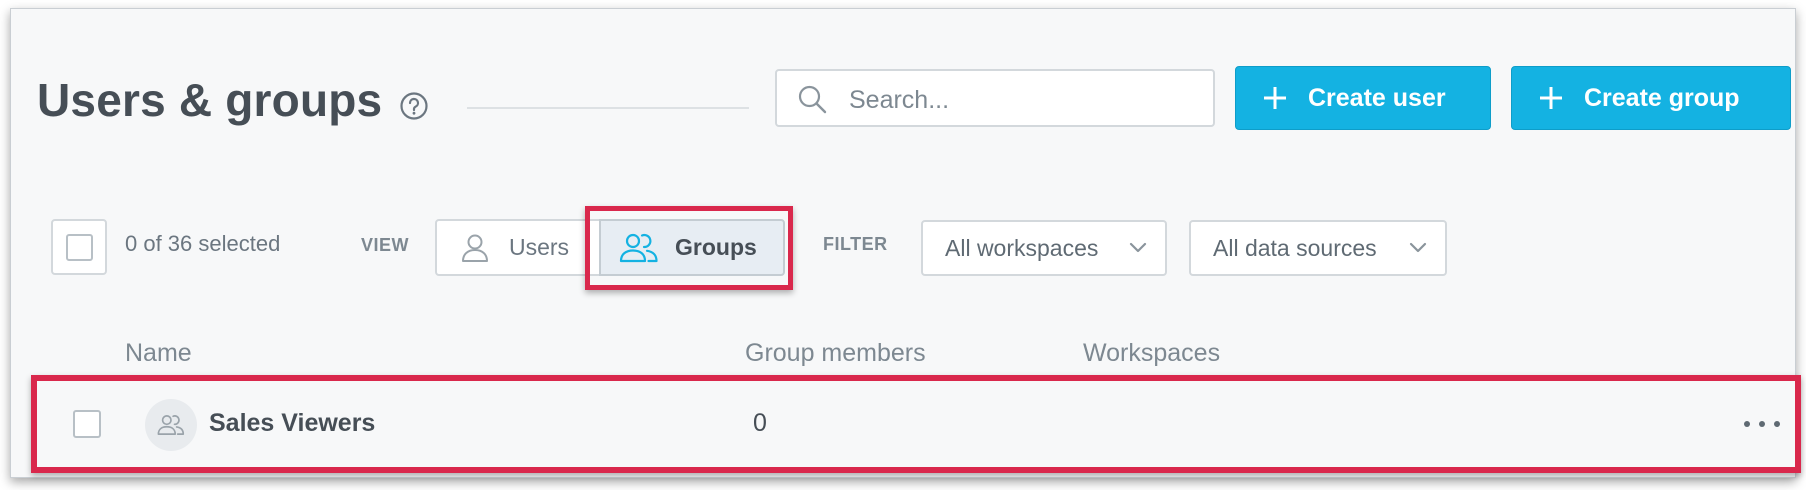 Image resolution: width=1806 pixels, height=490 pixels. I want to click on workspaces-filter-dropdown: All workspaces, so click(1044, 248).